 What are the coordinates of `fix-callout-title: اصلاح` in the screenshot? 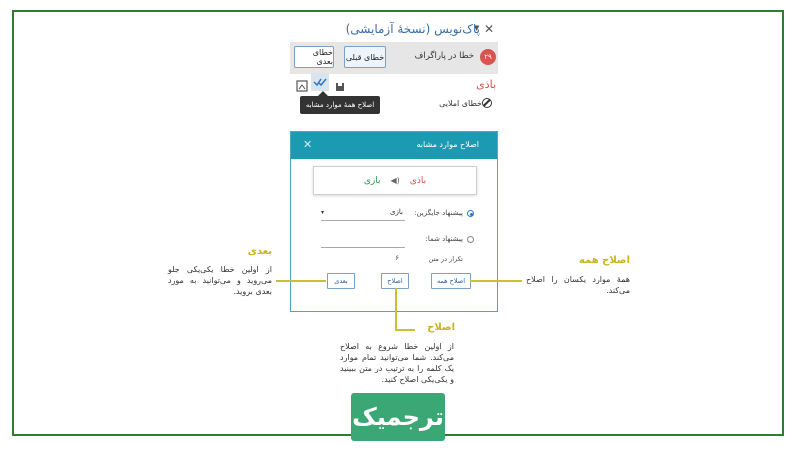 It's located at (441, 327).